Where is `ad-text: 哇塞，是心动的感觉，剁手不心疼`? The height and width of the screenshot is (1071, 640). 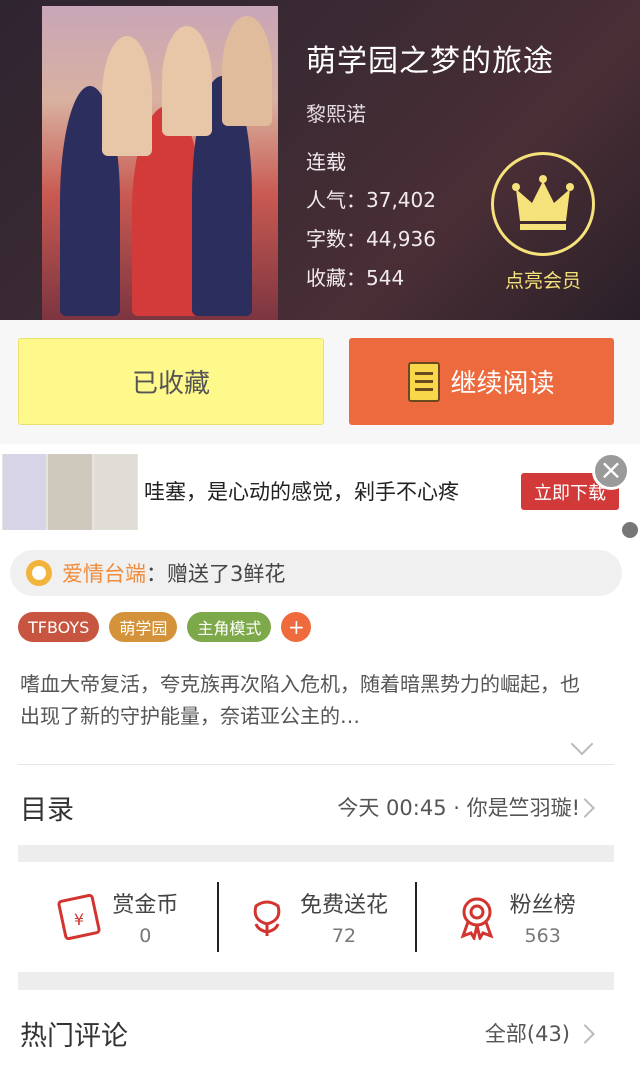
ad-text: 哇塞，是心动的感觉，剁手不心疼 is located at coordinates (301, 491).